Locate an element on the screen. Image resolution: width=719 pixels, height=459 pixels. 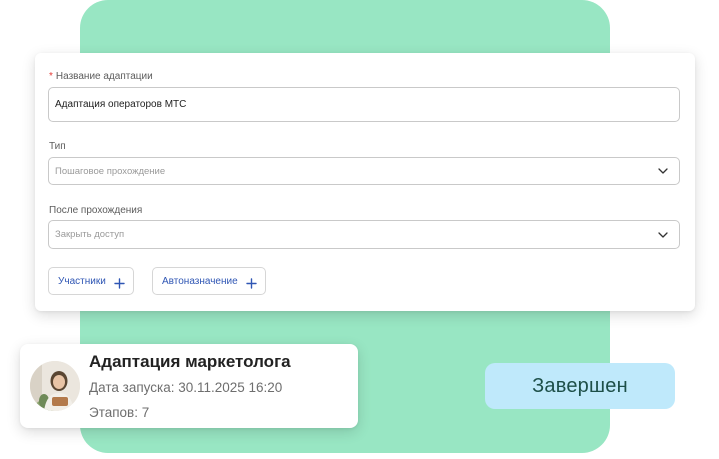
type-select: Пошаговое прохождение is located at coordinates (364, 171).